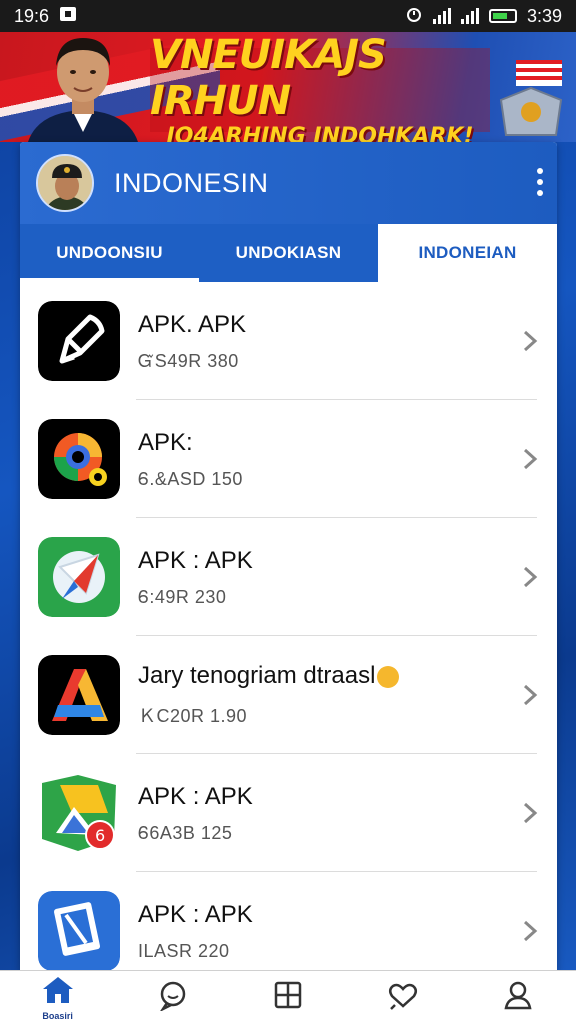  I want to click on banner-person-image, so click(83, 87).